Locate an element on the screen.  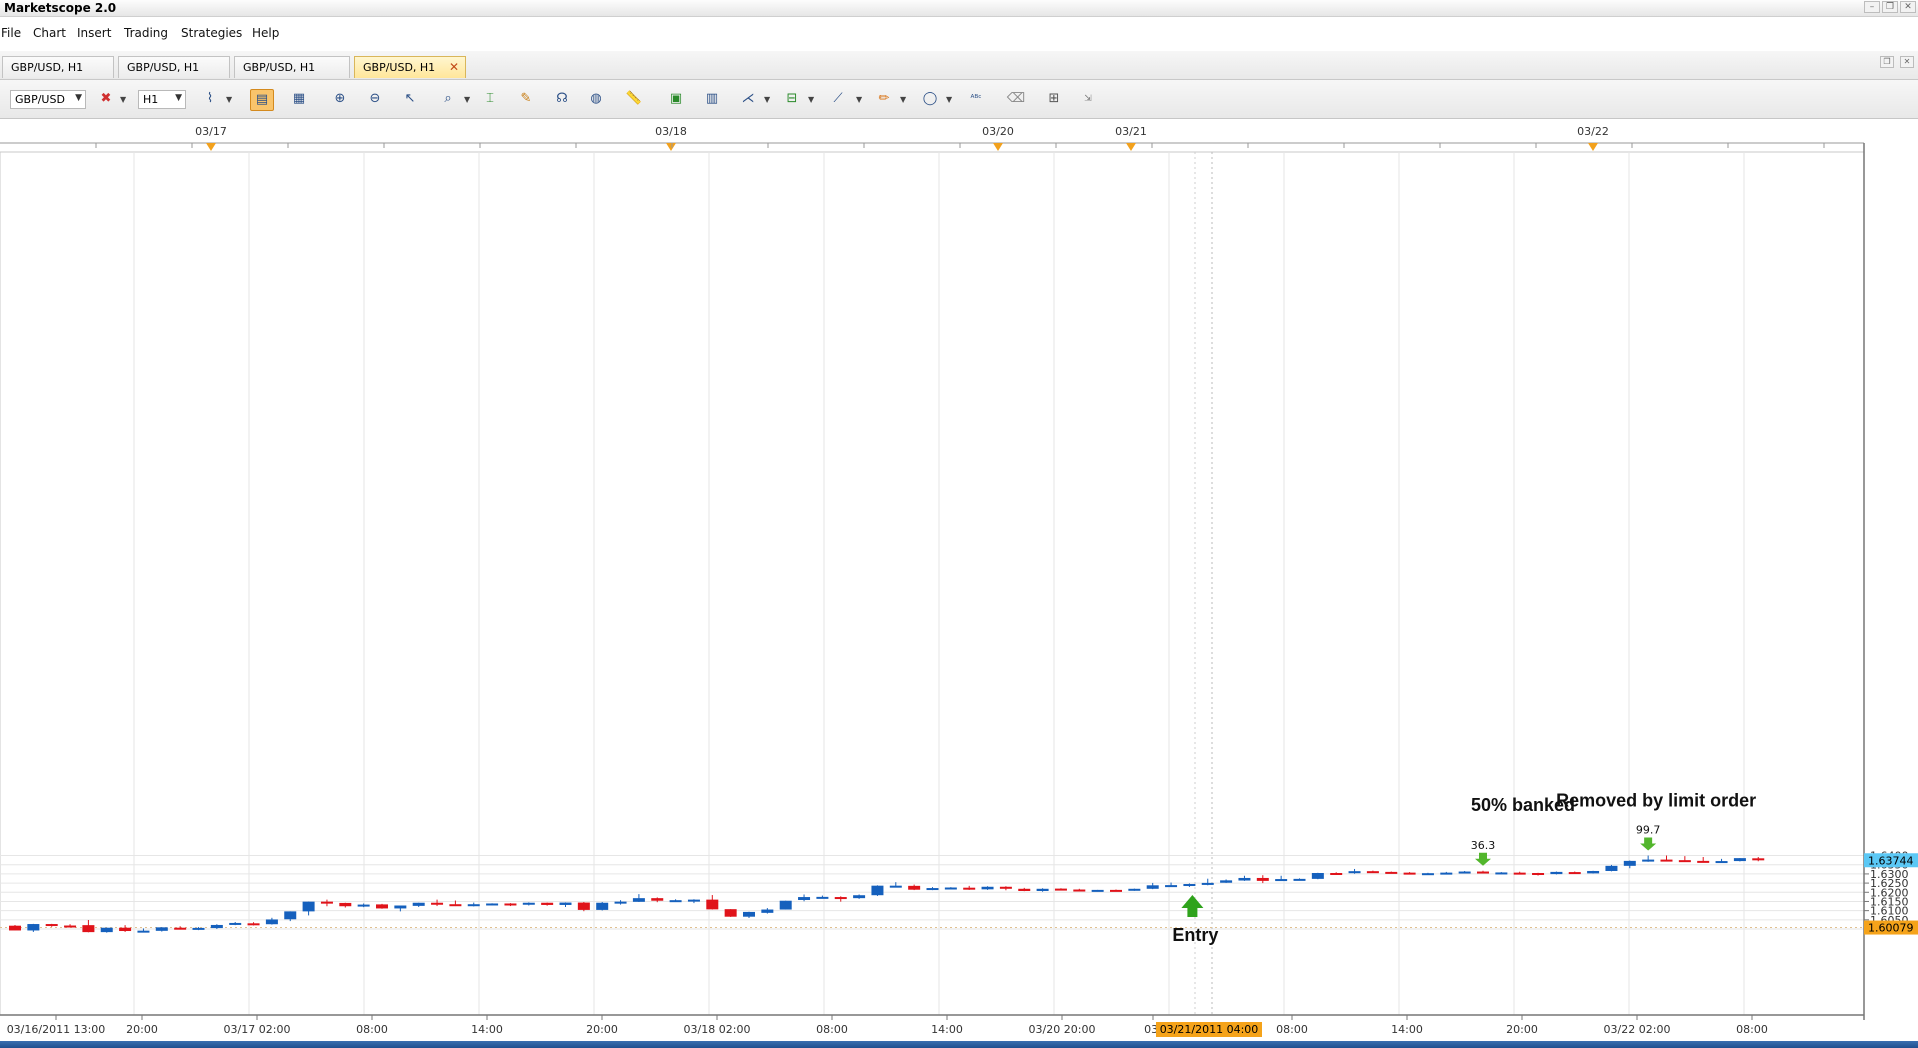
time-axis-label: 03/17 02:00 is located at coordinates (257, 1029).